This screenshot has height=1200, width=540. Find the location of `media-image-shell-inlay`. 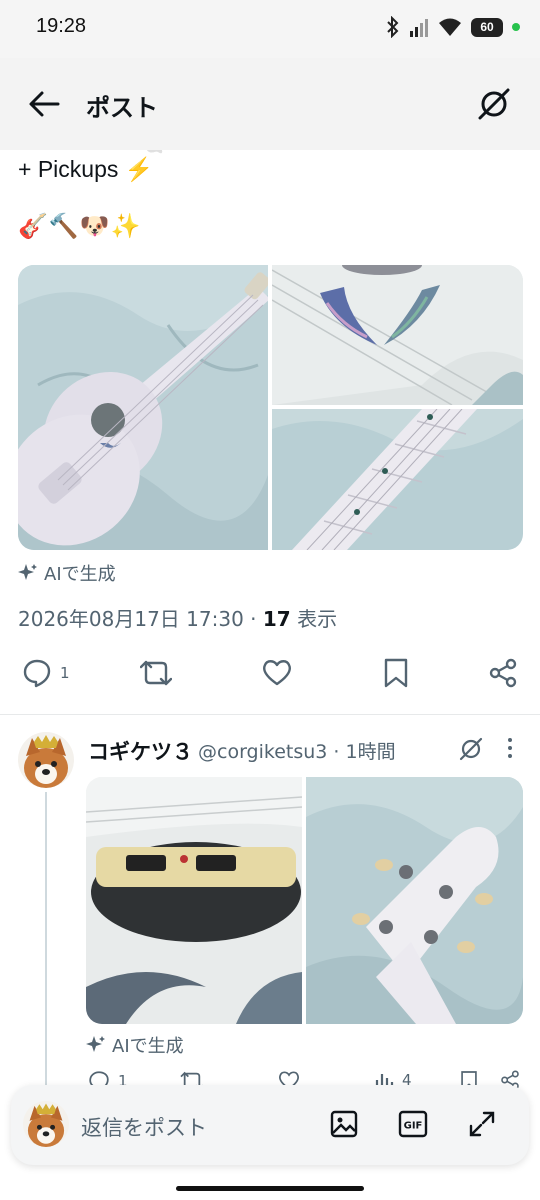

media-image-shell-inlay is located at coordinates (397, 335).